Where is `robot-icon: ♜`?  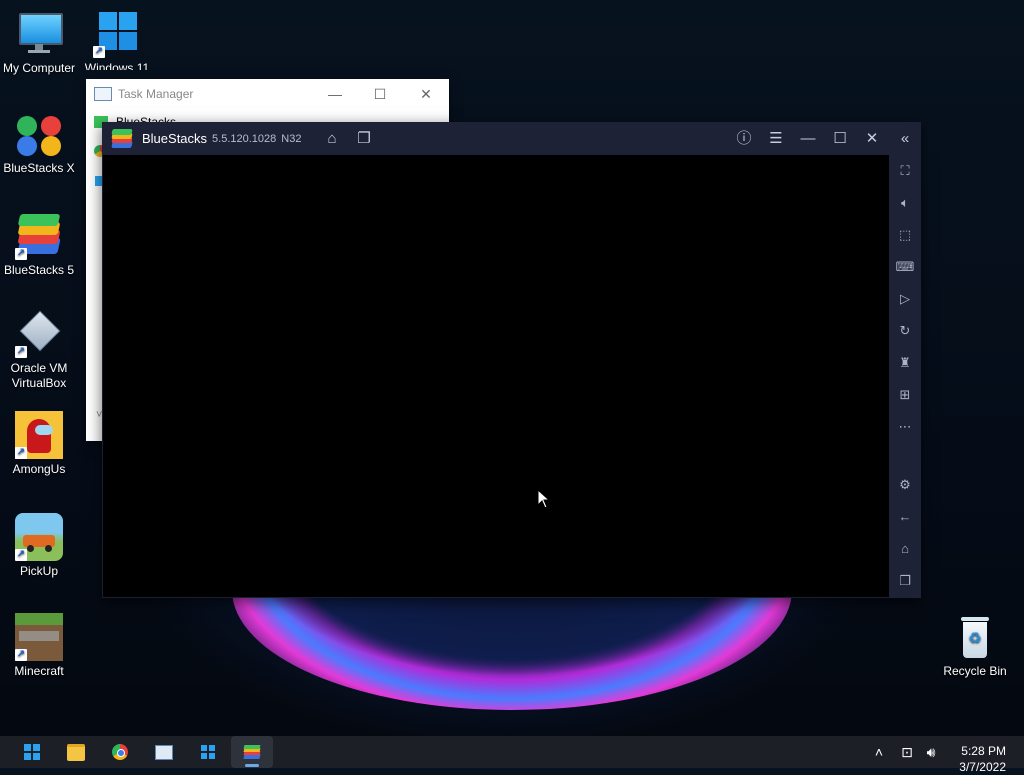
robot-icon: ♜ is located at coordinates (905, 362).